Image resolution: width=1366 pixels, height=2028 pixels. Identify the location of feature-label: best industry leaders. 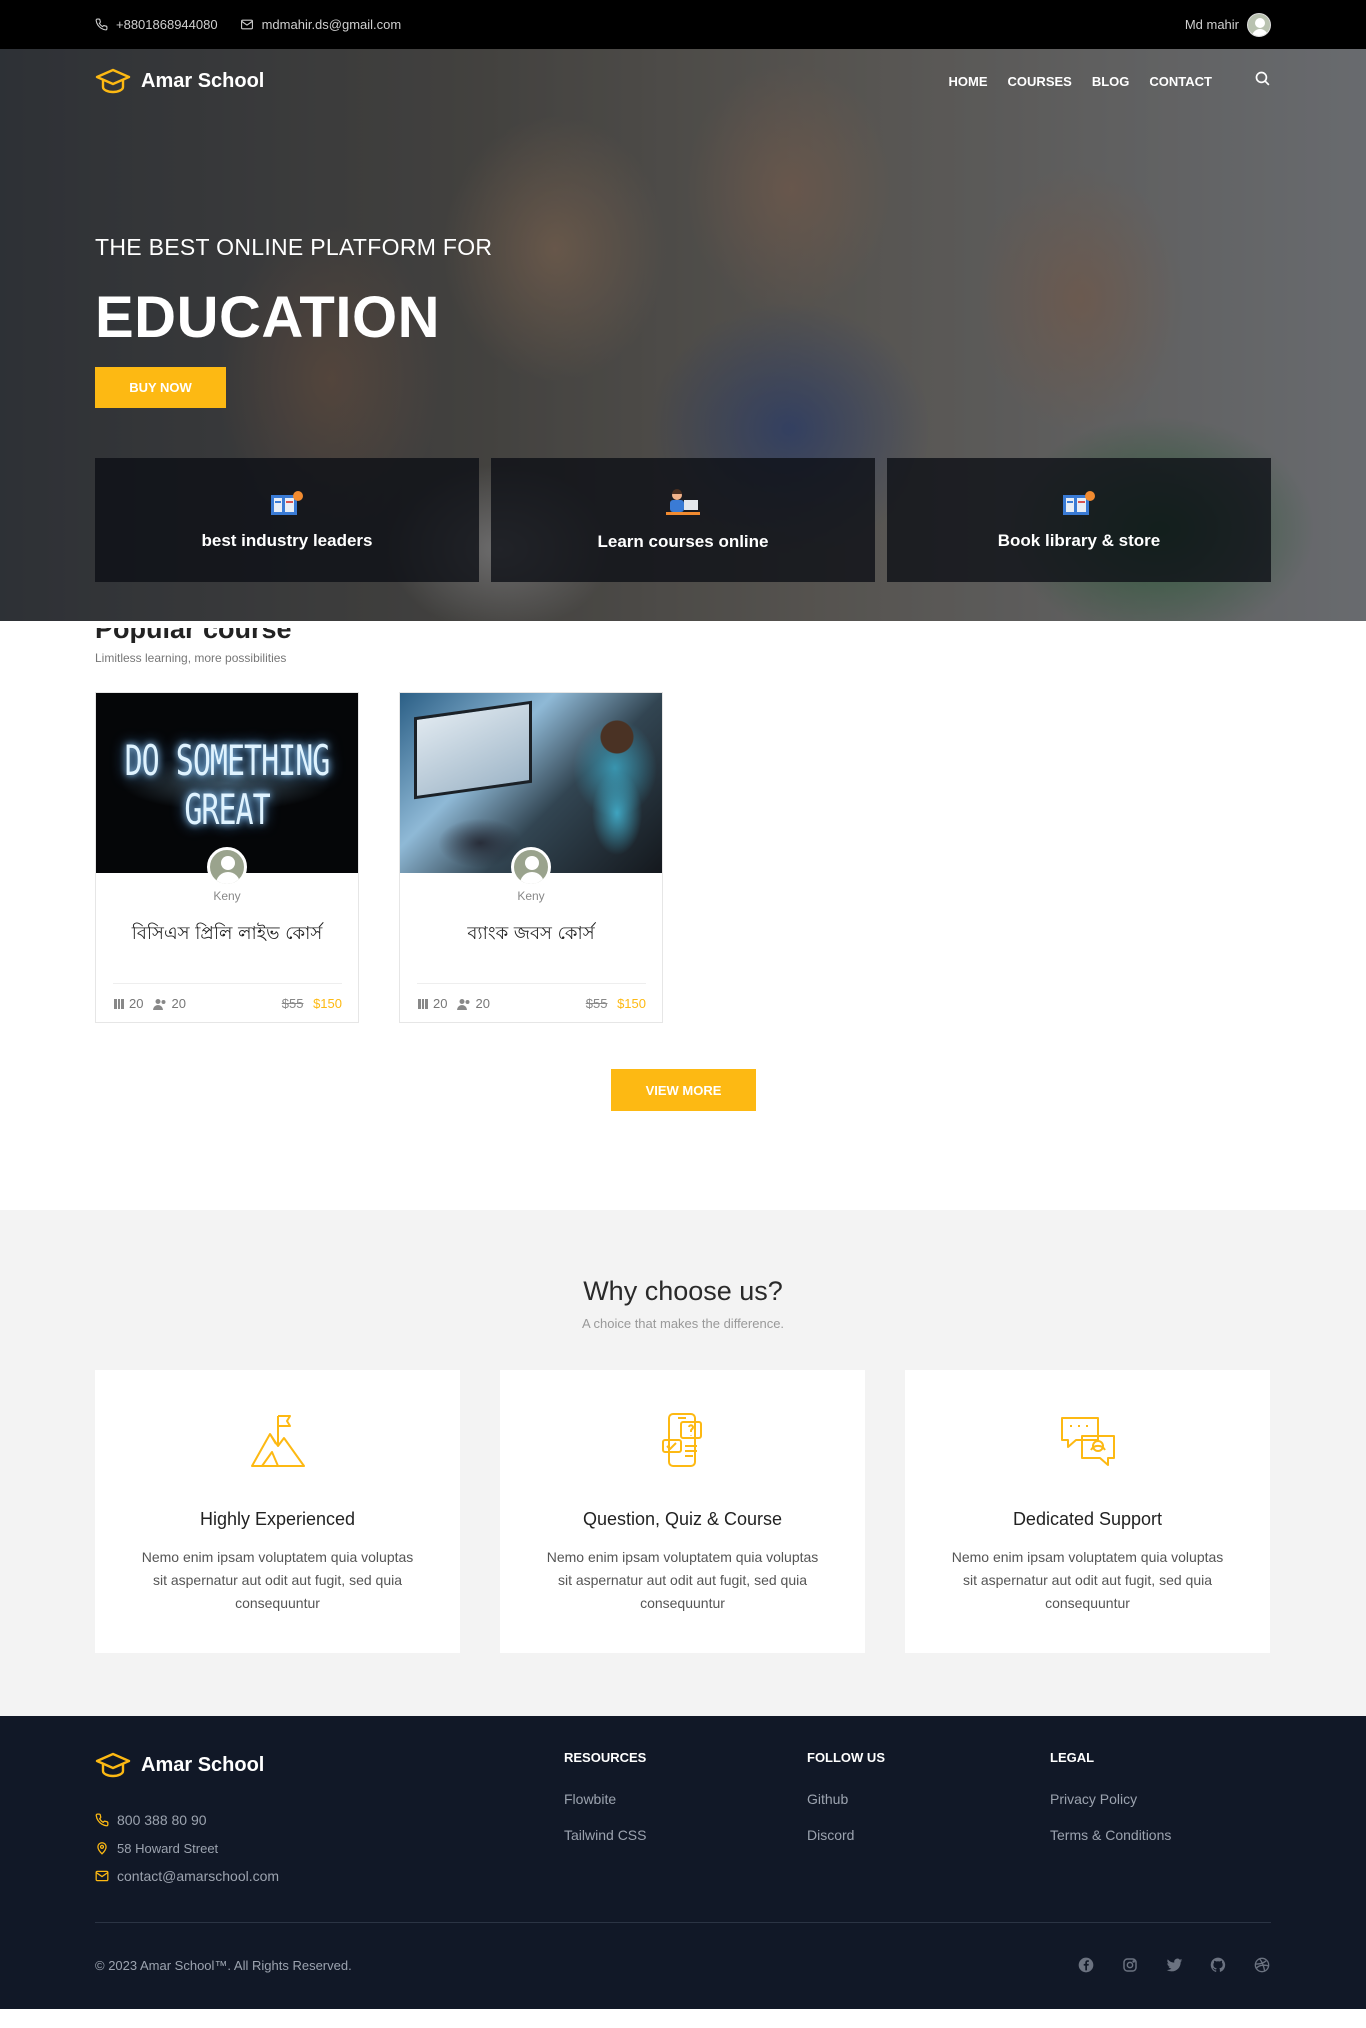
(287, 540).